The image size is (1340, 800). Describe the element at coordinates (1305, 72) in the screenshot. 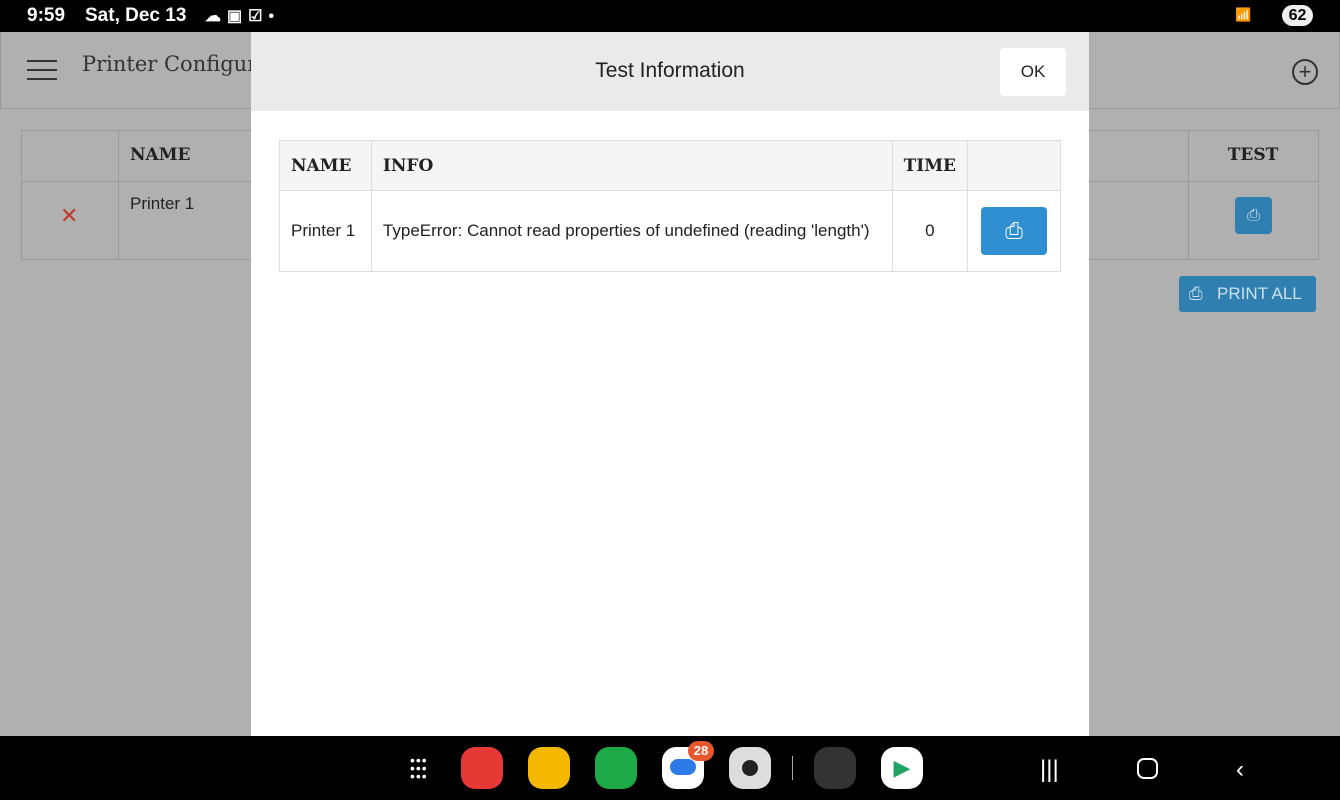

I see `add-printer-button: +` at that location.